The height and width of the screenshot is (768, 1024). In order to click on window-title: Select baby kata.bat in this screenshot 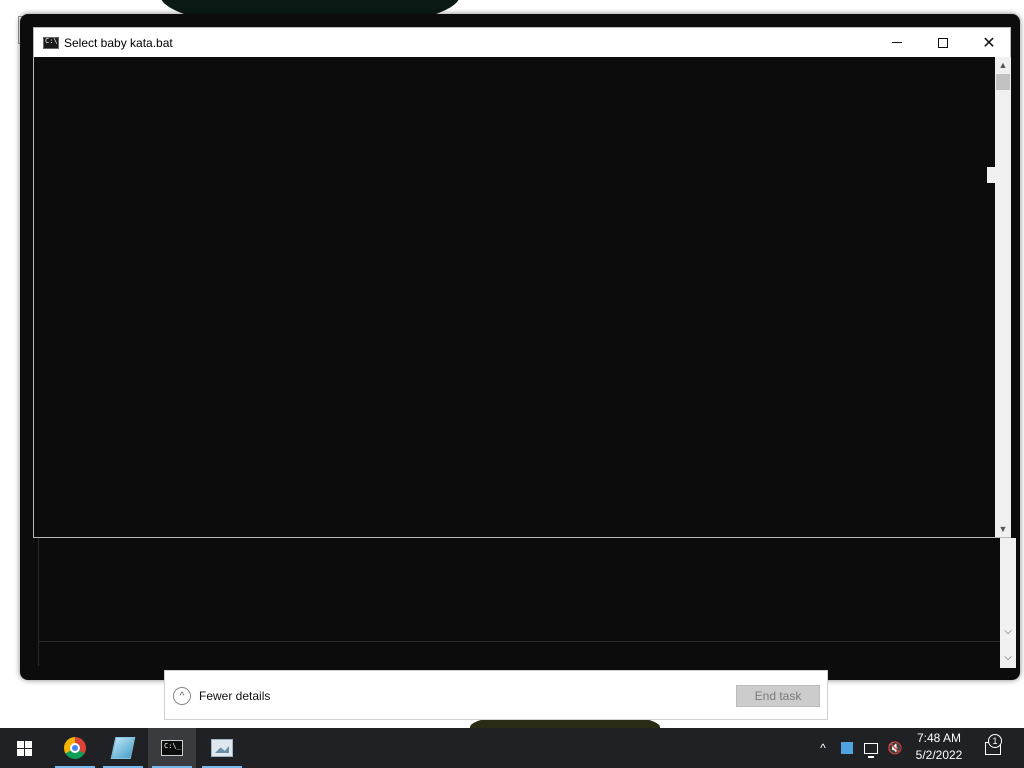, I will do `click(118, 42)`.